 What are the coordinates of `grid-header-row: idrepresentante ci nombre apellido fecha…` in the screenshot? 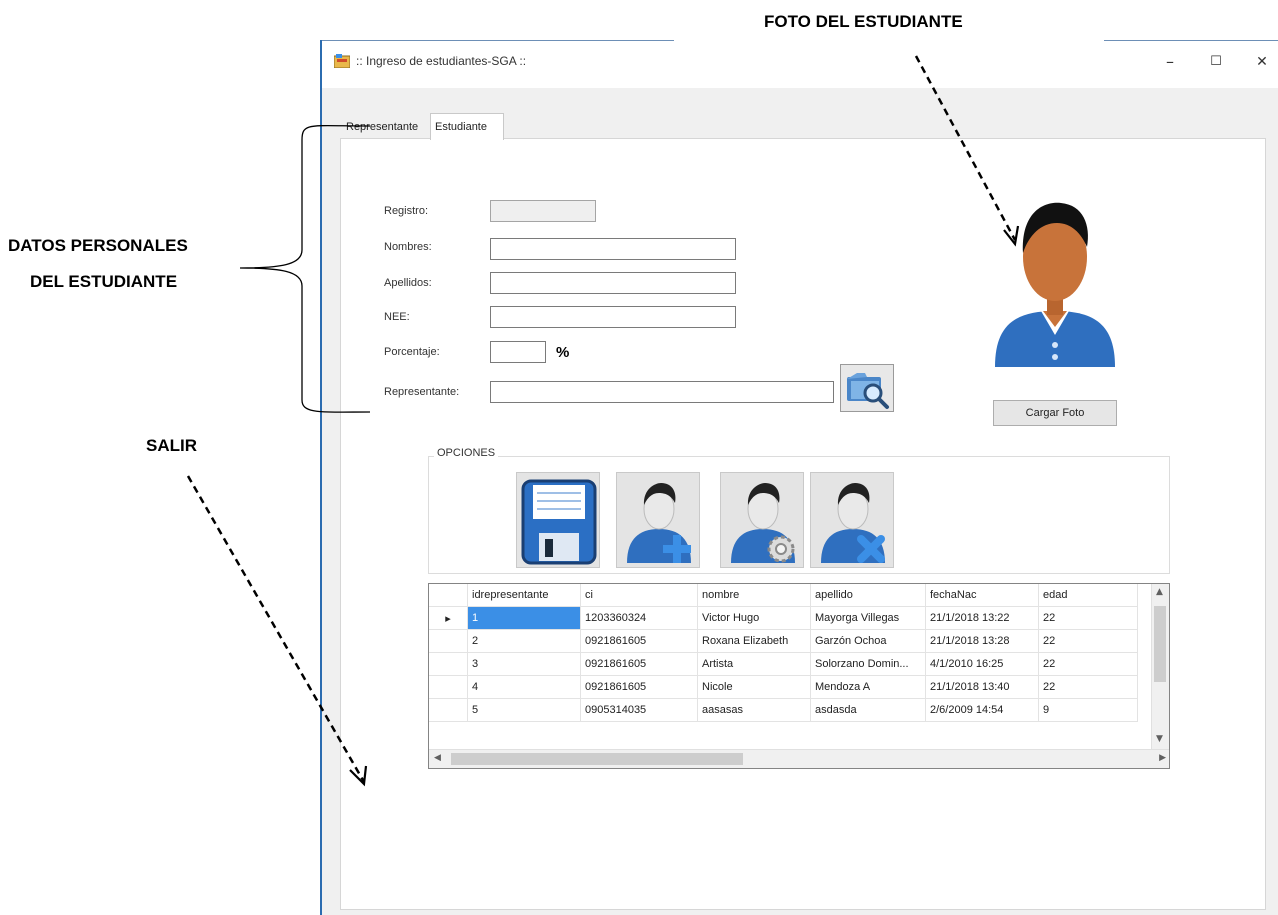 It's located at (783, 595).